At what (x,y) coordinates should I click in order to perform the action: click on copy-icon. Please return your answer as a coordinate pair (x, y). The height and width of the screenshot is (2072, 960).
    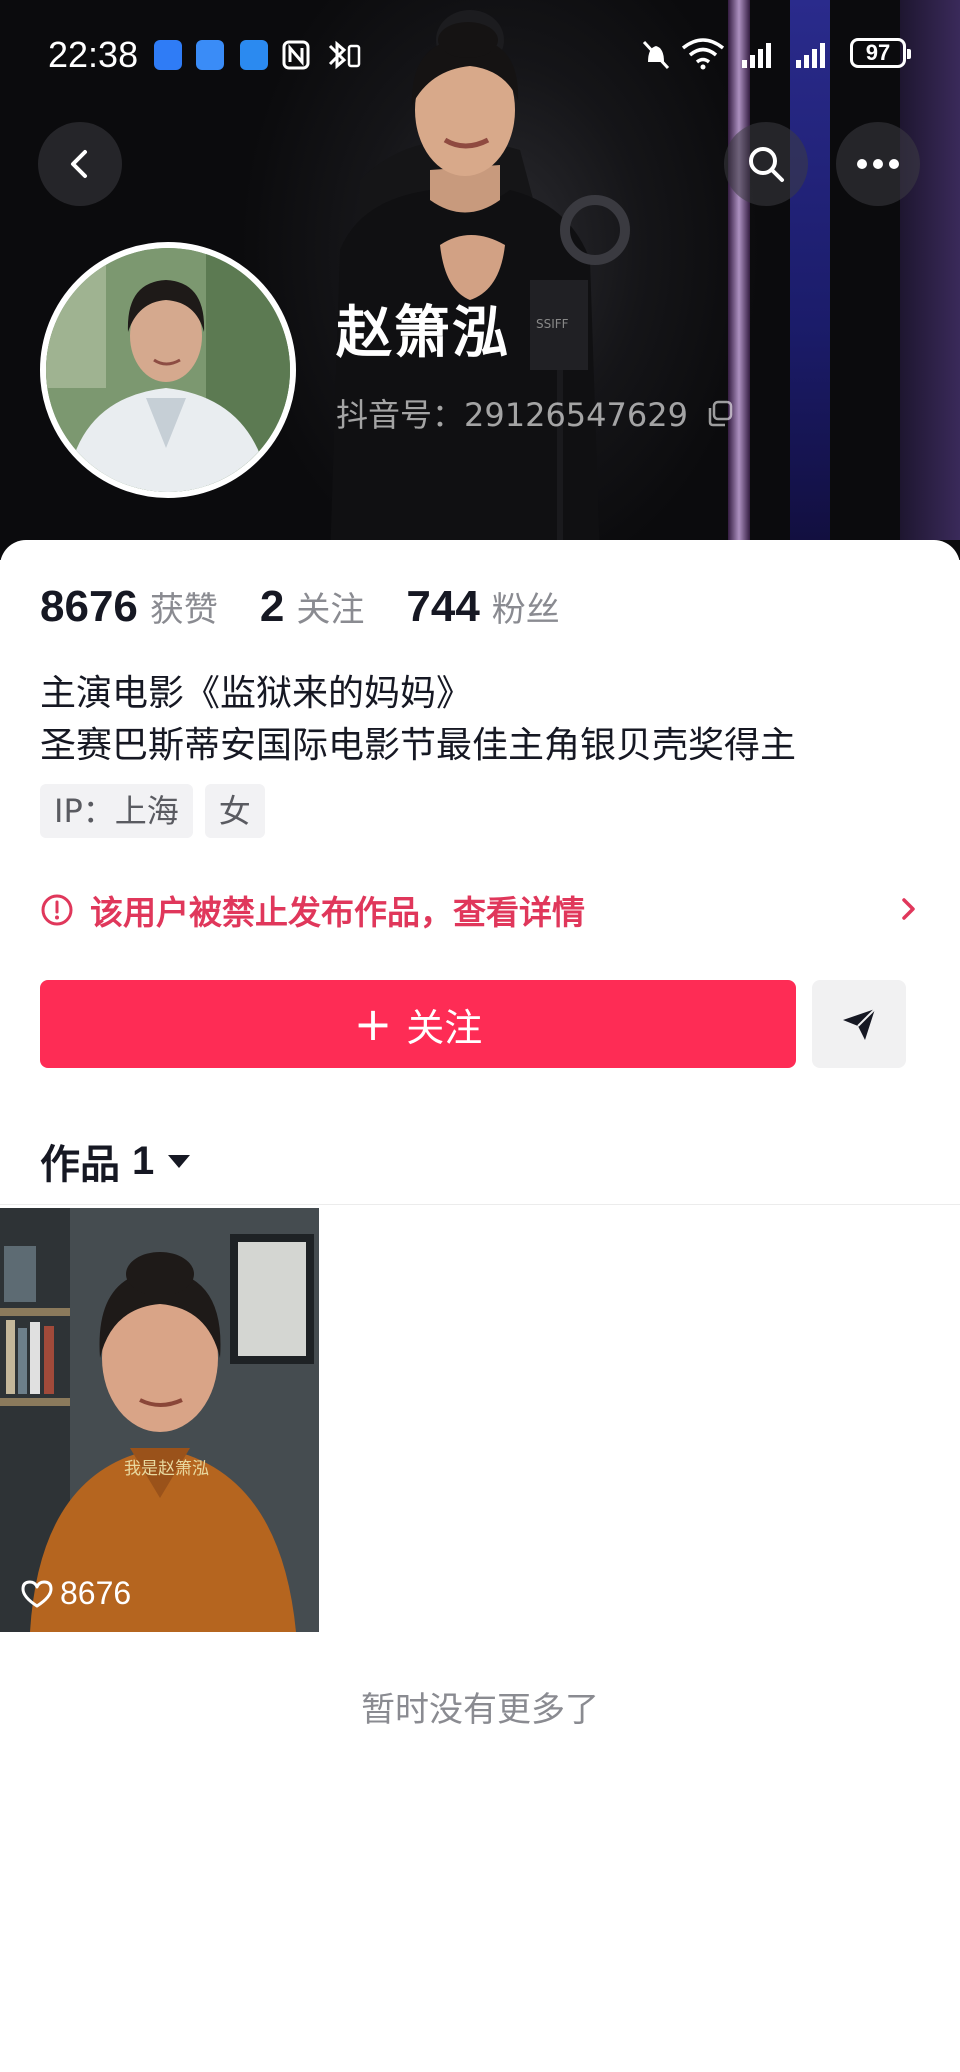
    Looking at the image, I should click on (720, 414).